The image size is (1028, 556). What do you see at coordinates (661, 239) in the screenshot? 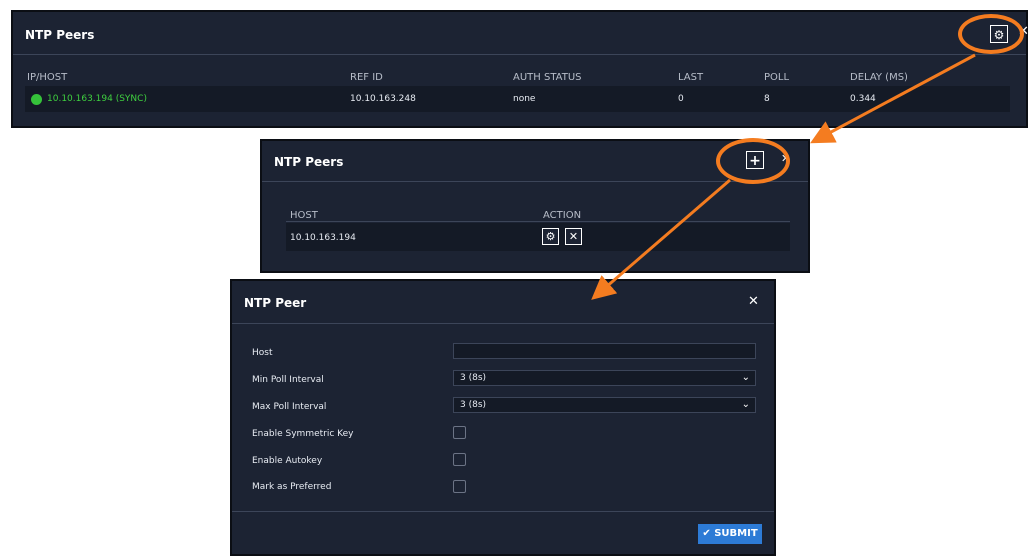
I see `arrow-to-form` at bounding box center [661, 239].